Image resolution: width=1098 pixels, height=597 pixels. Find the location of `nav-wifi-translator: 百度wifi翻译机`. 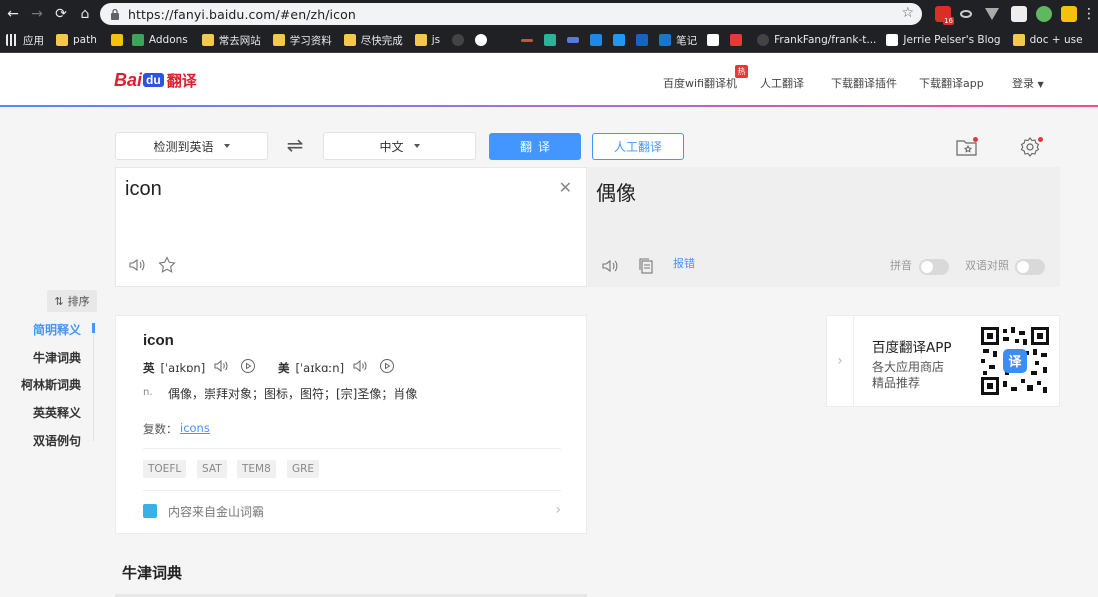

nav-wifi-translator: 百度wifi翻译机 is located at coordinates (700, 83).